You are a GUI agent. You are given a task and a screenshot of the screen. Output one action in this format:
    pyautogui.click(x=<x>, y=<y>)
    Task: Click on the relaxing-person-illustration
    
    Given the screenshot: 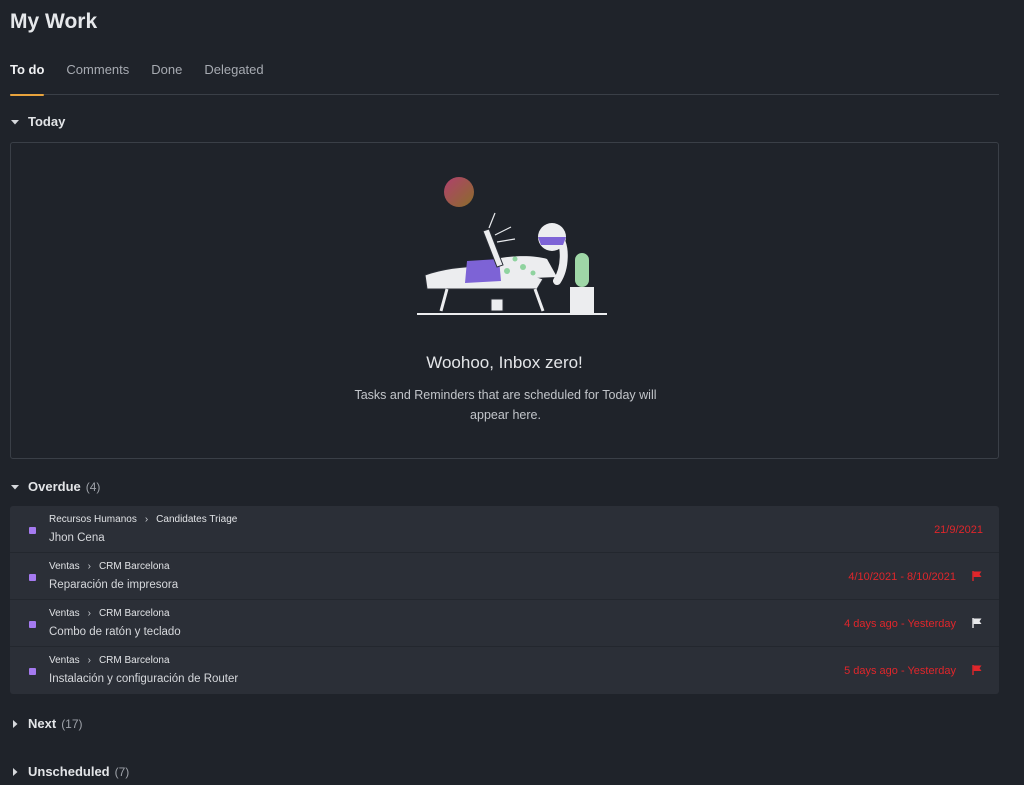 What is the action you would take?
    pyautogui.click(x=512, y=246)
    